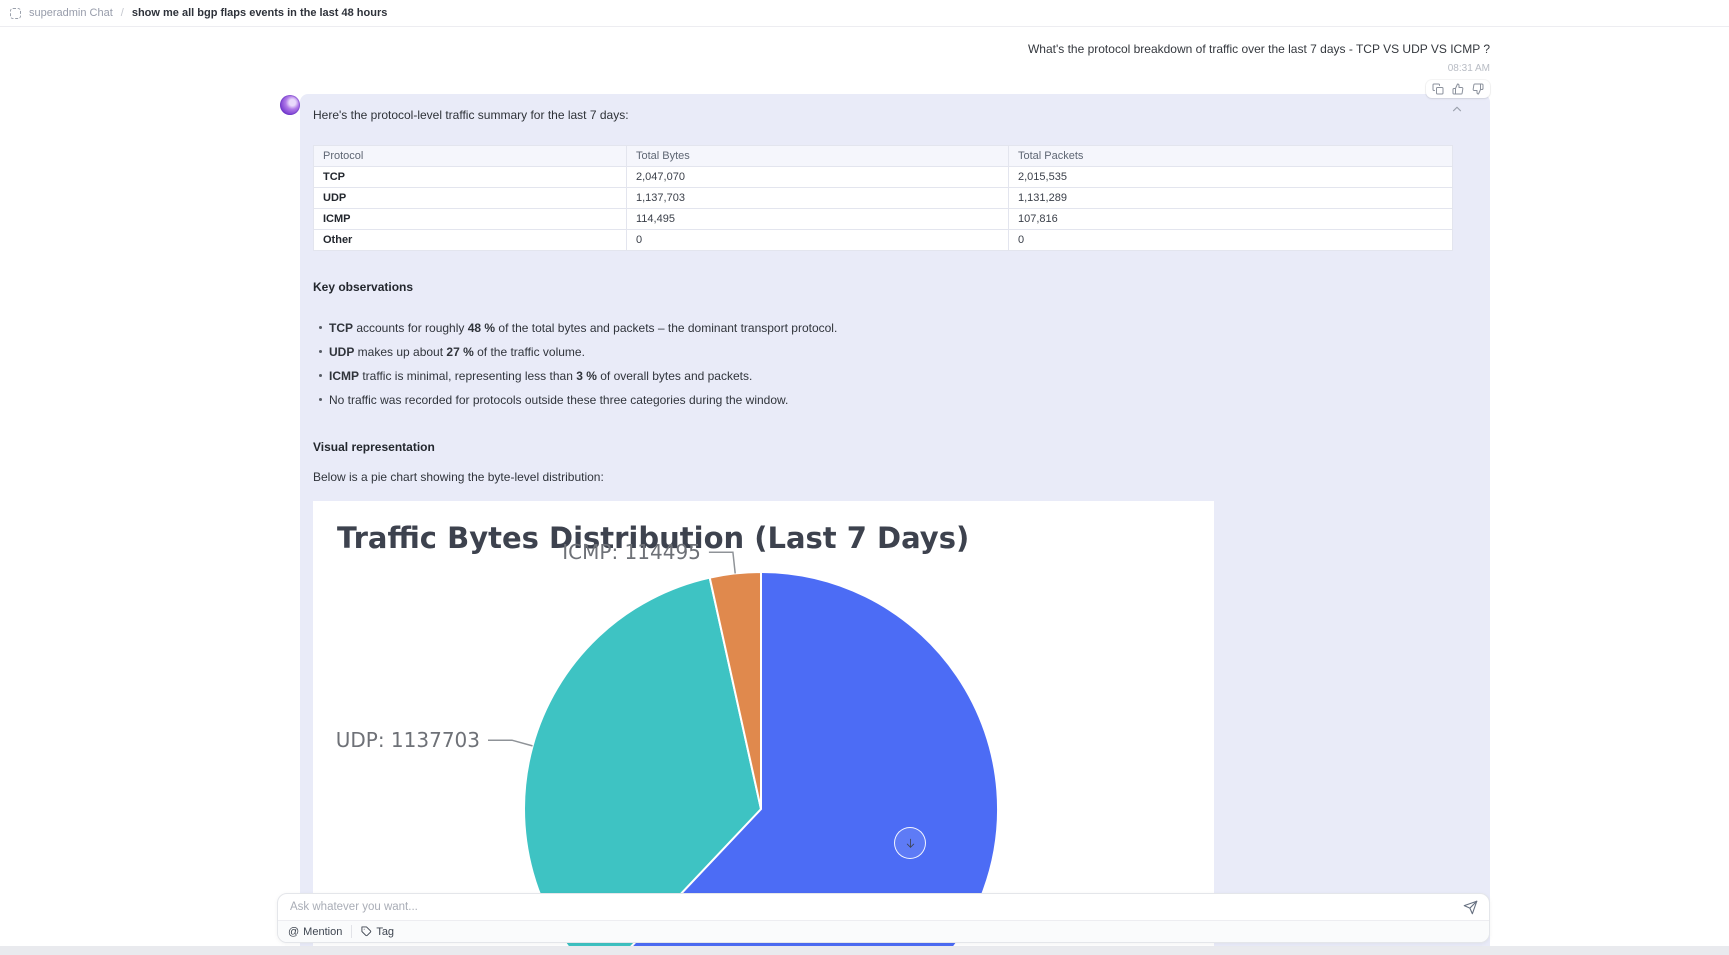  I want to click on divider, so click(352, 931).